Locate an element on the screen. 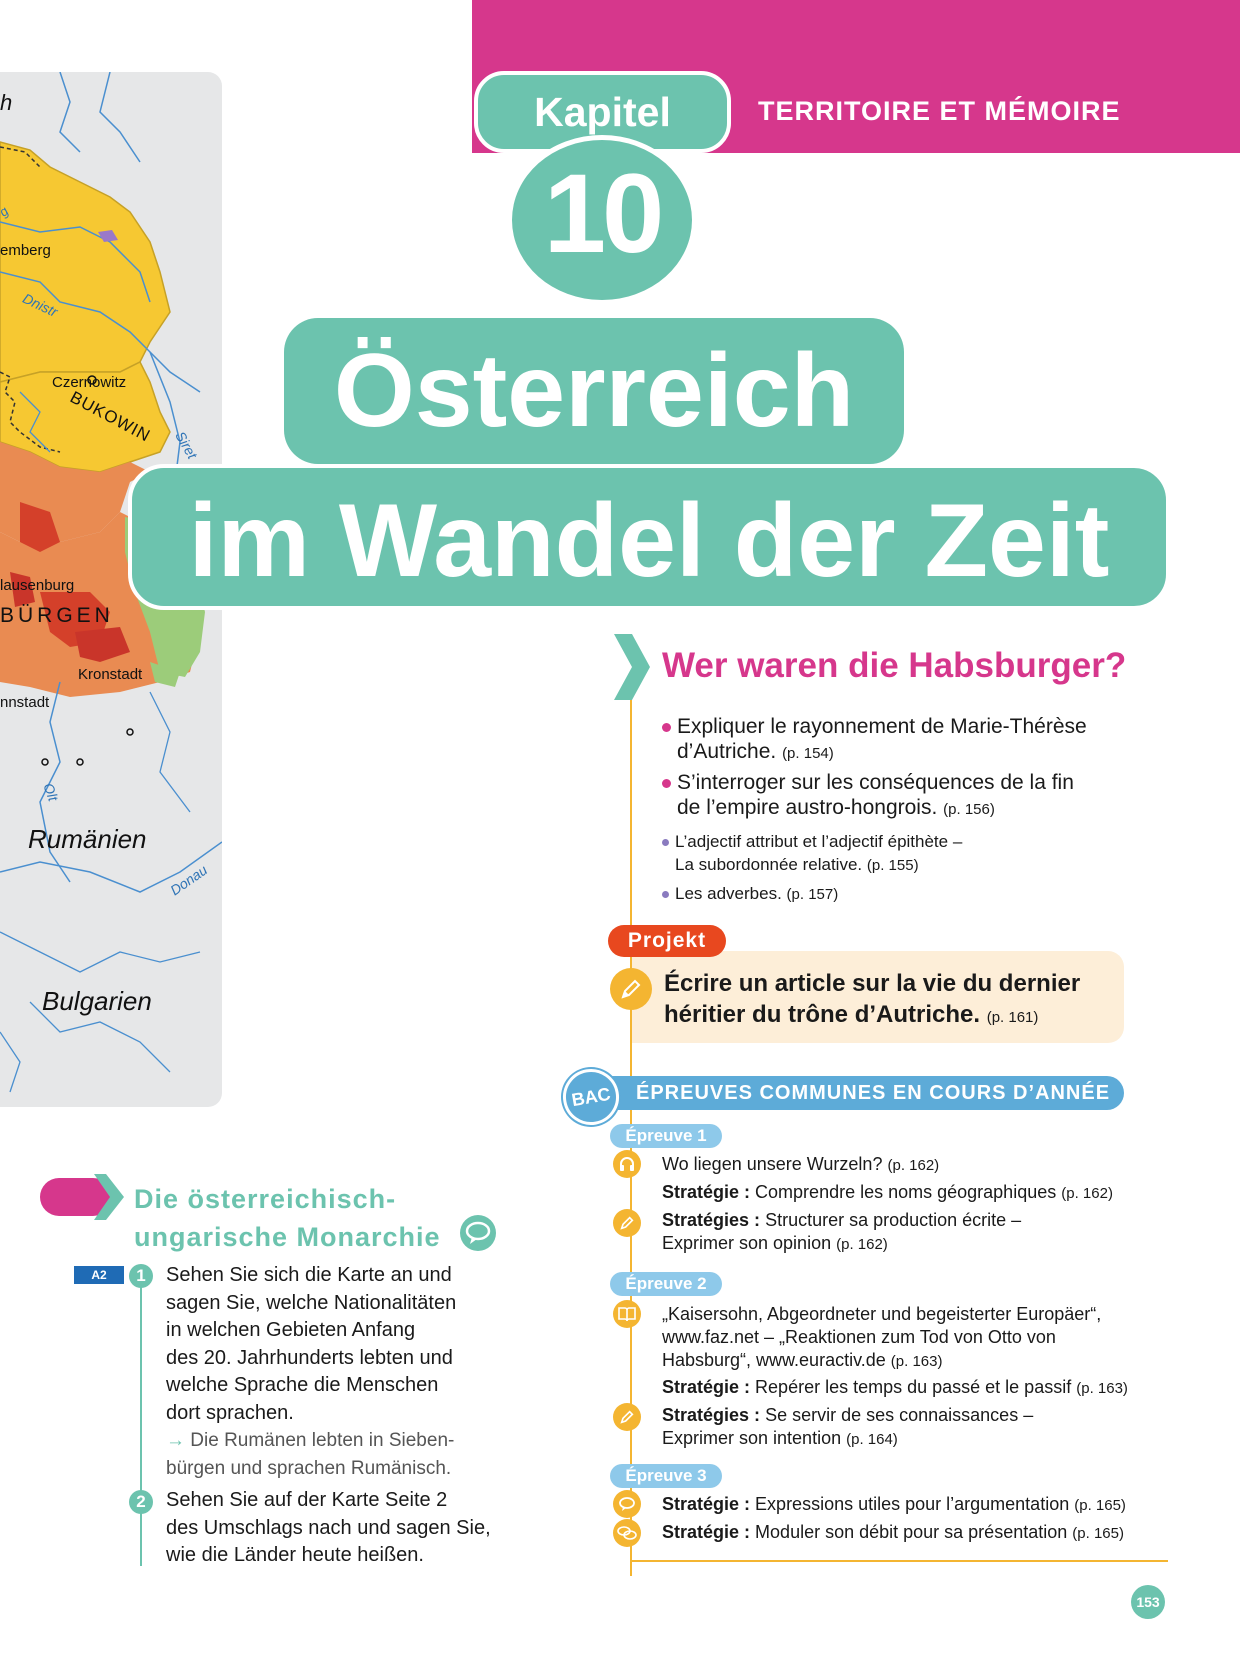 The width and height of the screenshot is (1240, 1654). level-badge: A2 is located at coordinates (99, 1275).